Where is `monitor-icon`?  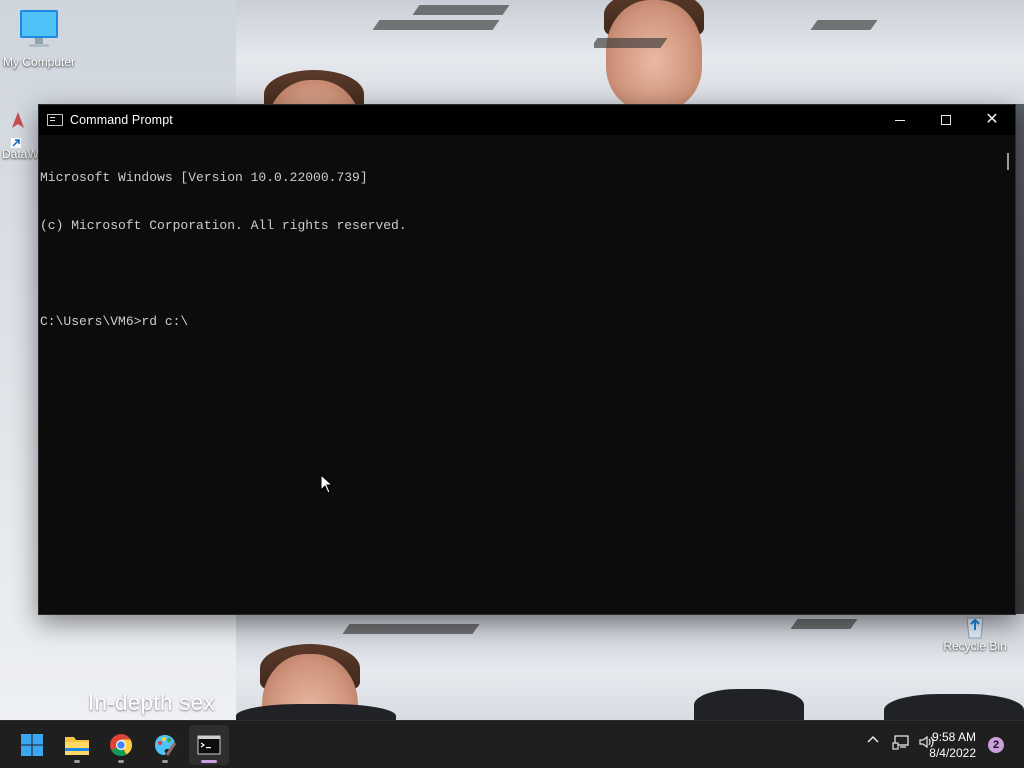 monitor-icon is located at coordinates (39, 28).